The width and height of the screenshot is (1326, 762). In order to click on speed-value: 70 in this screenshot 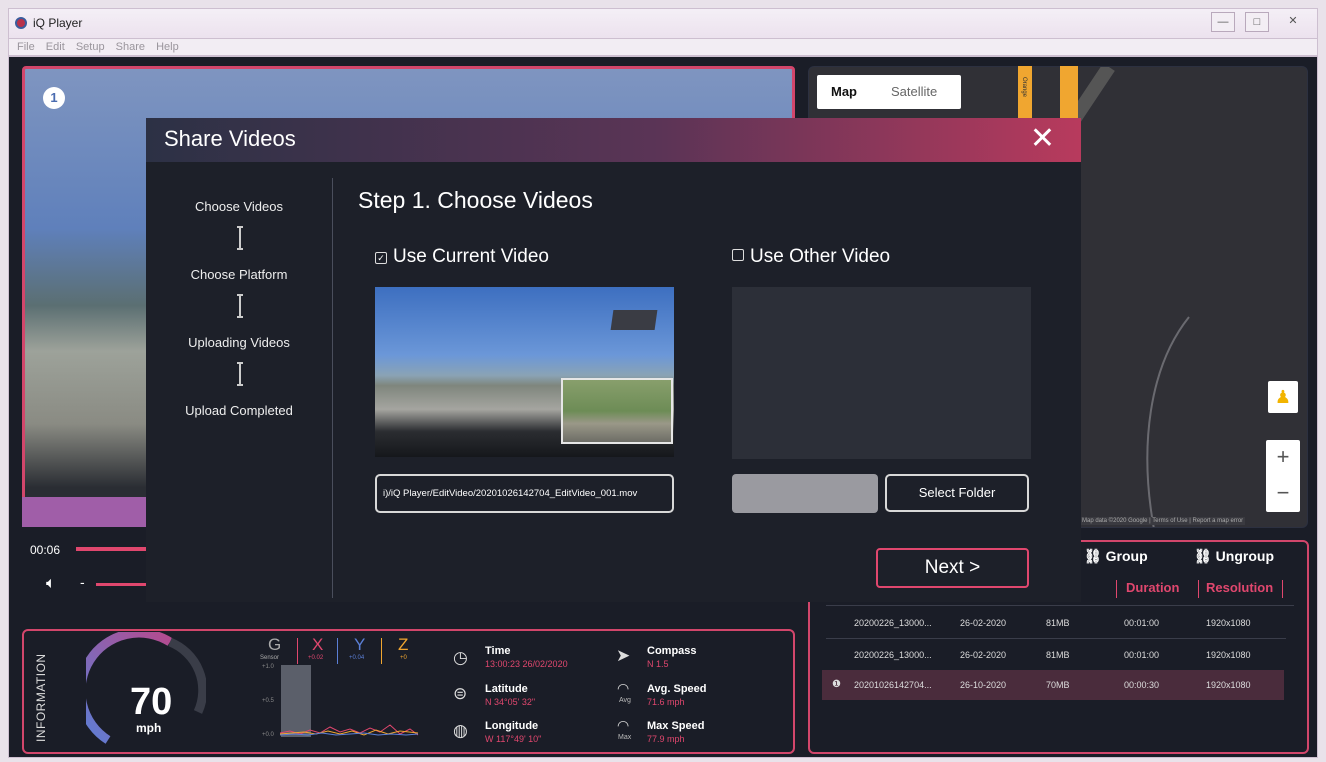, I will do `click(151, 702)`.